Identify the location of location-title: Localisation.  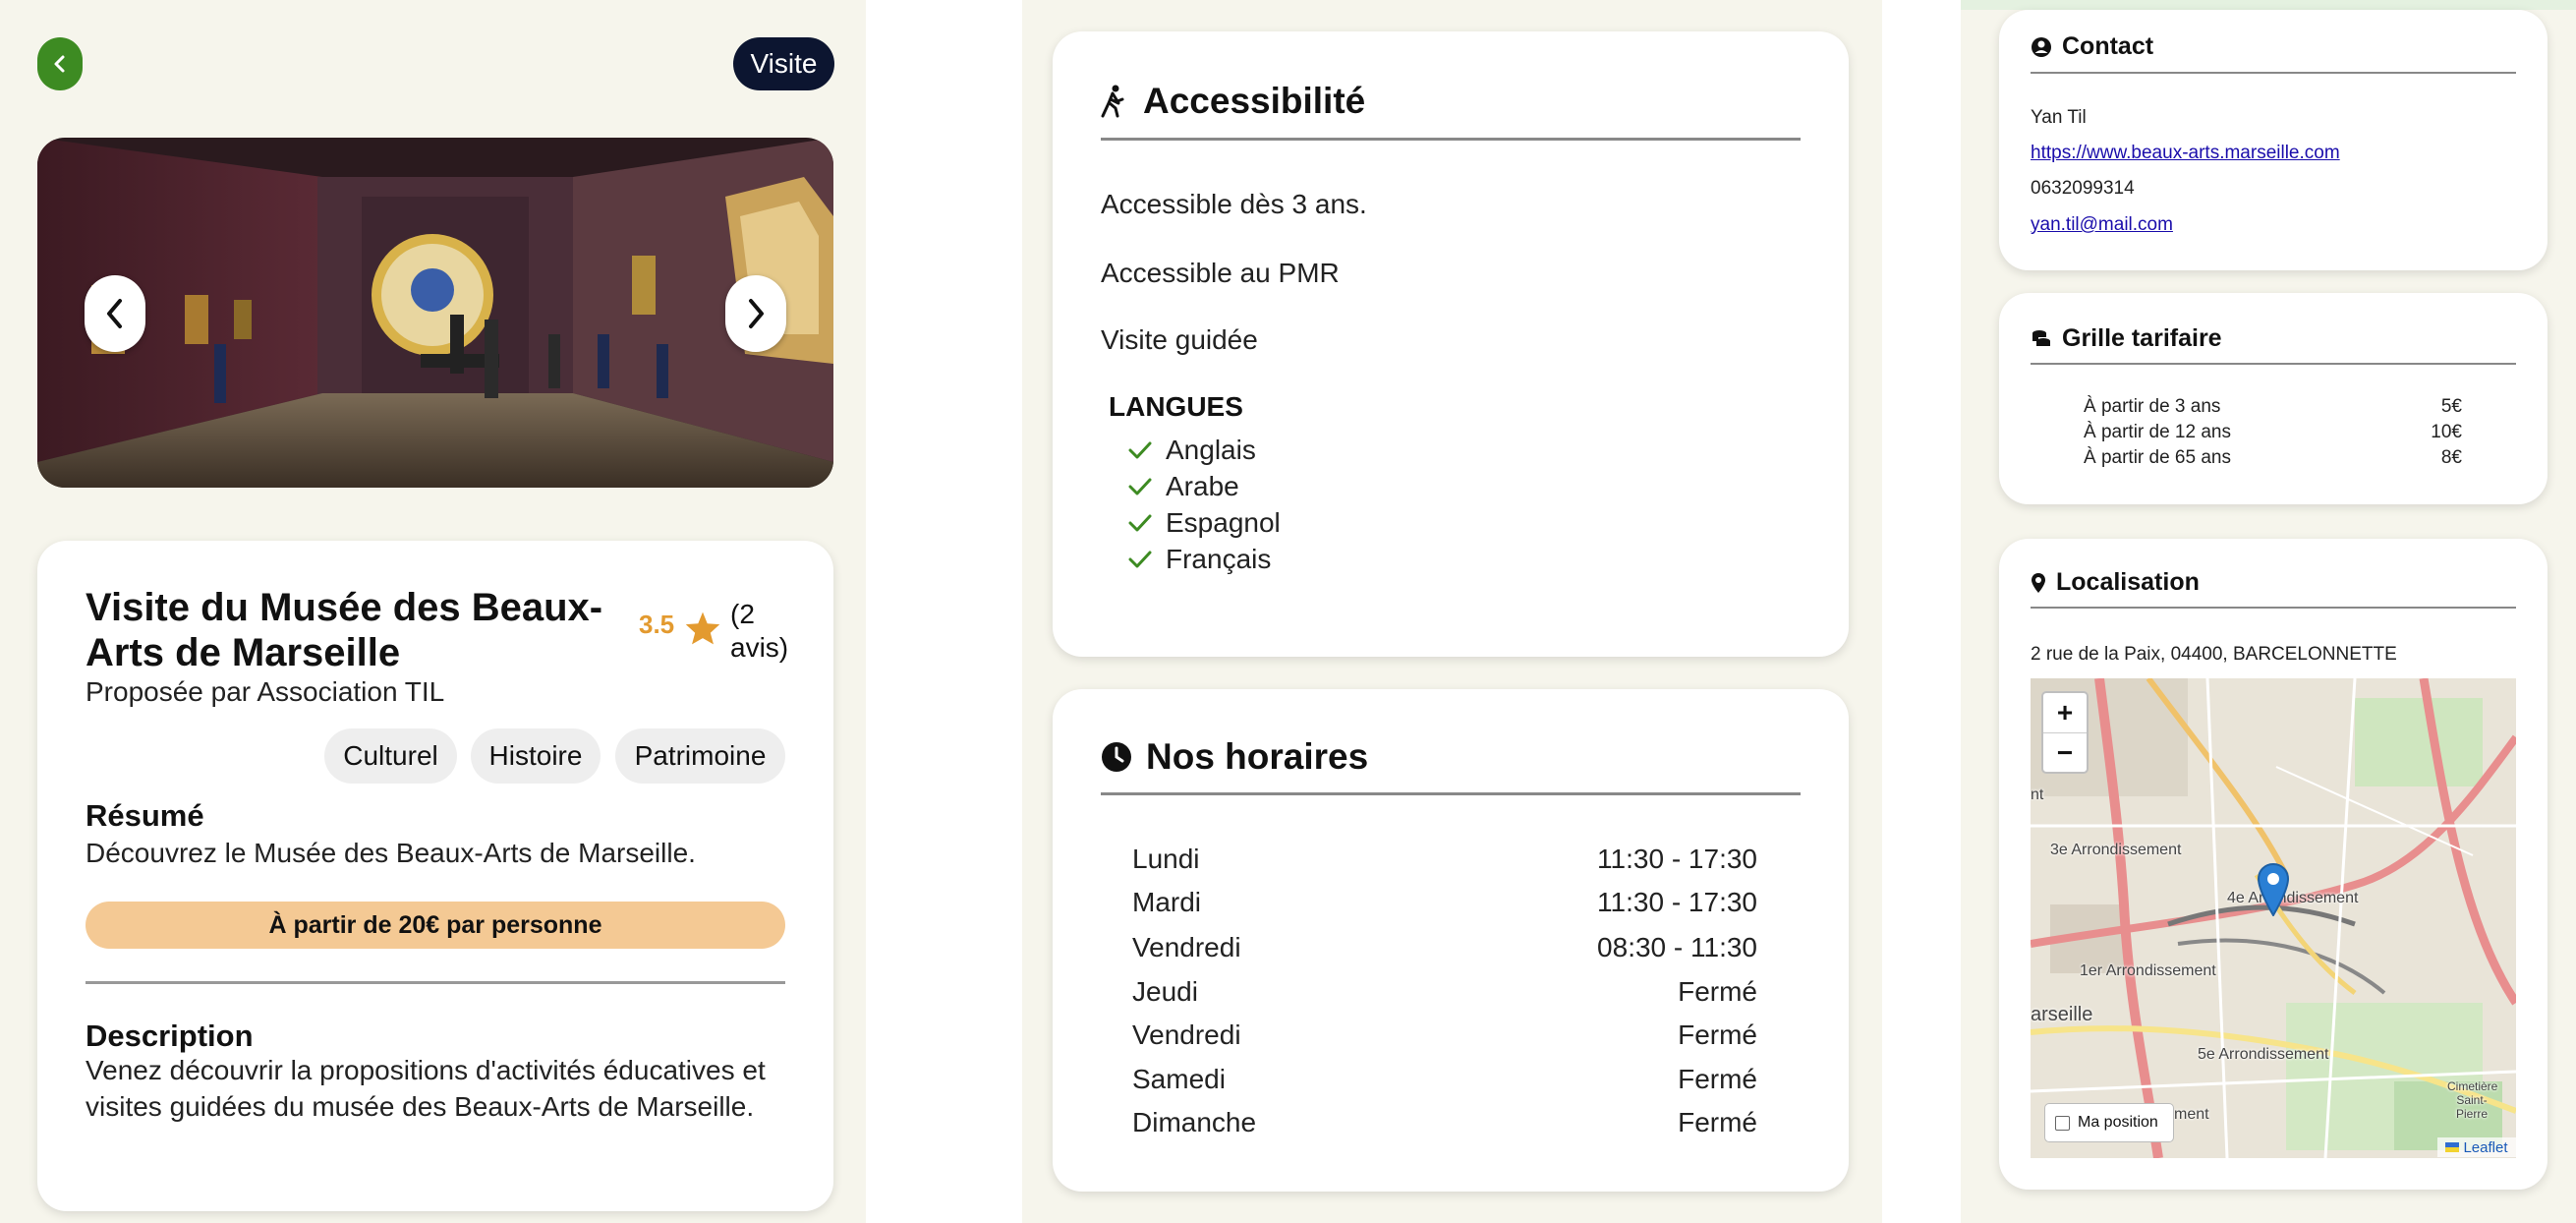
(2116, 582).